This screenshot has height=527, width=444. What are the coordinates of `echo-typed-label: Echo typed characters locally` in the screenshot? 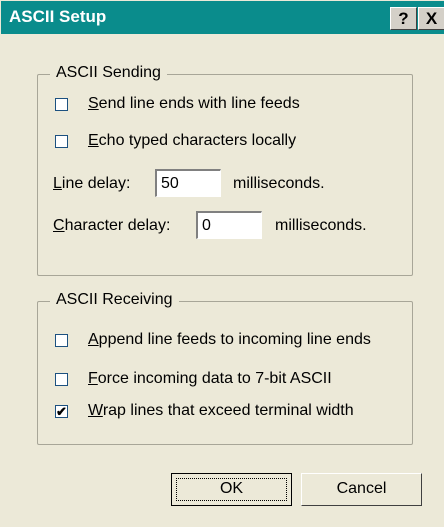 It's located at (192, 140).